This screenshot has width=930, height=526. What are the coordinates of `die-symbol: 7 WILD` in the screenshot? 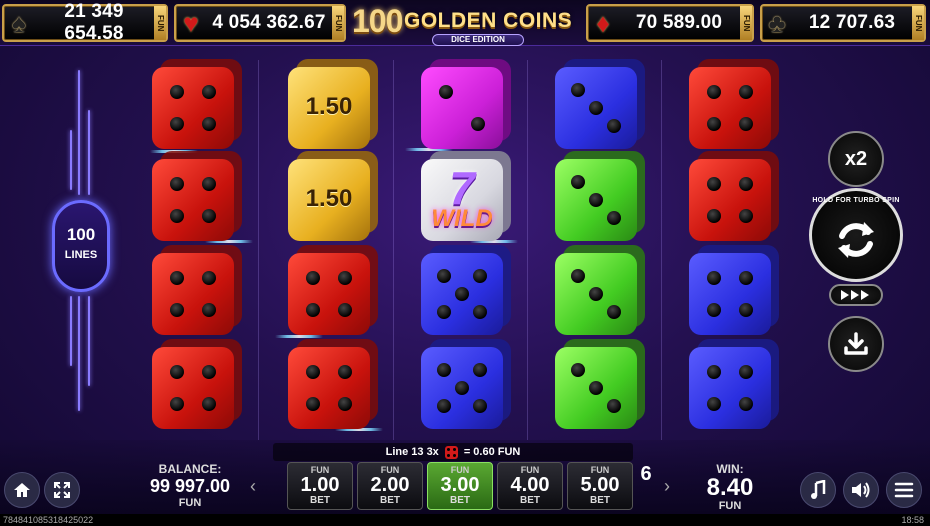 It's located at (466, 196).